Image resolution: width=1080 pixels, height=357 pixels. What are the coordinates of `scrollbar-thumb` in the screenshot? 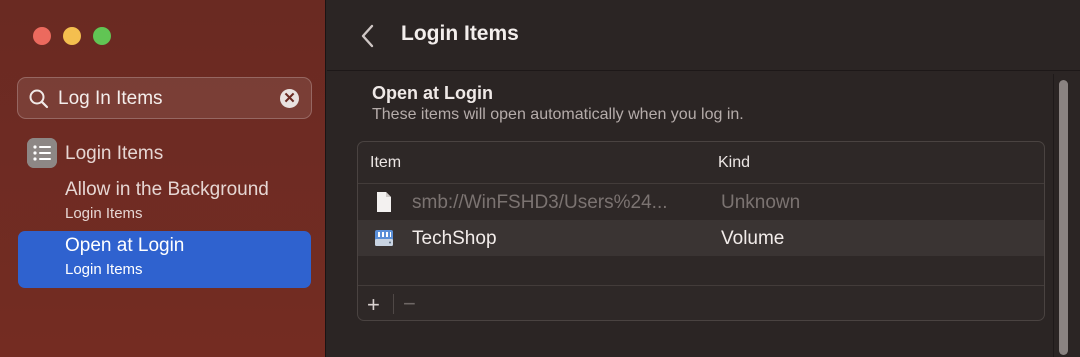 It's located at (1063, 217).